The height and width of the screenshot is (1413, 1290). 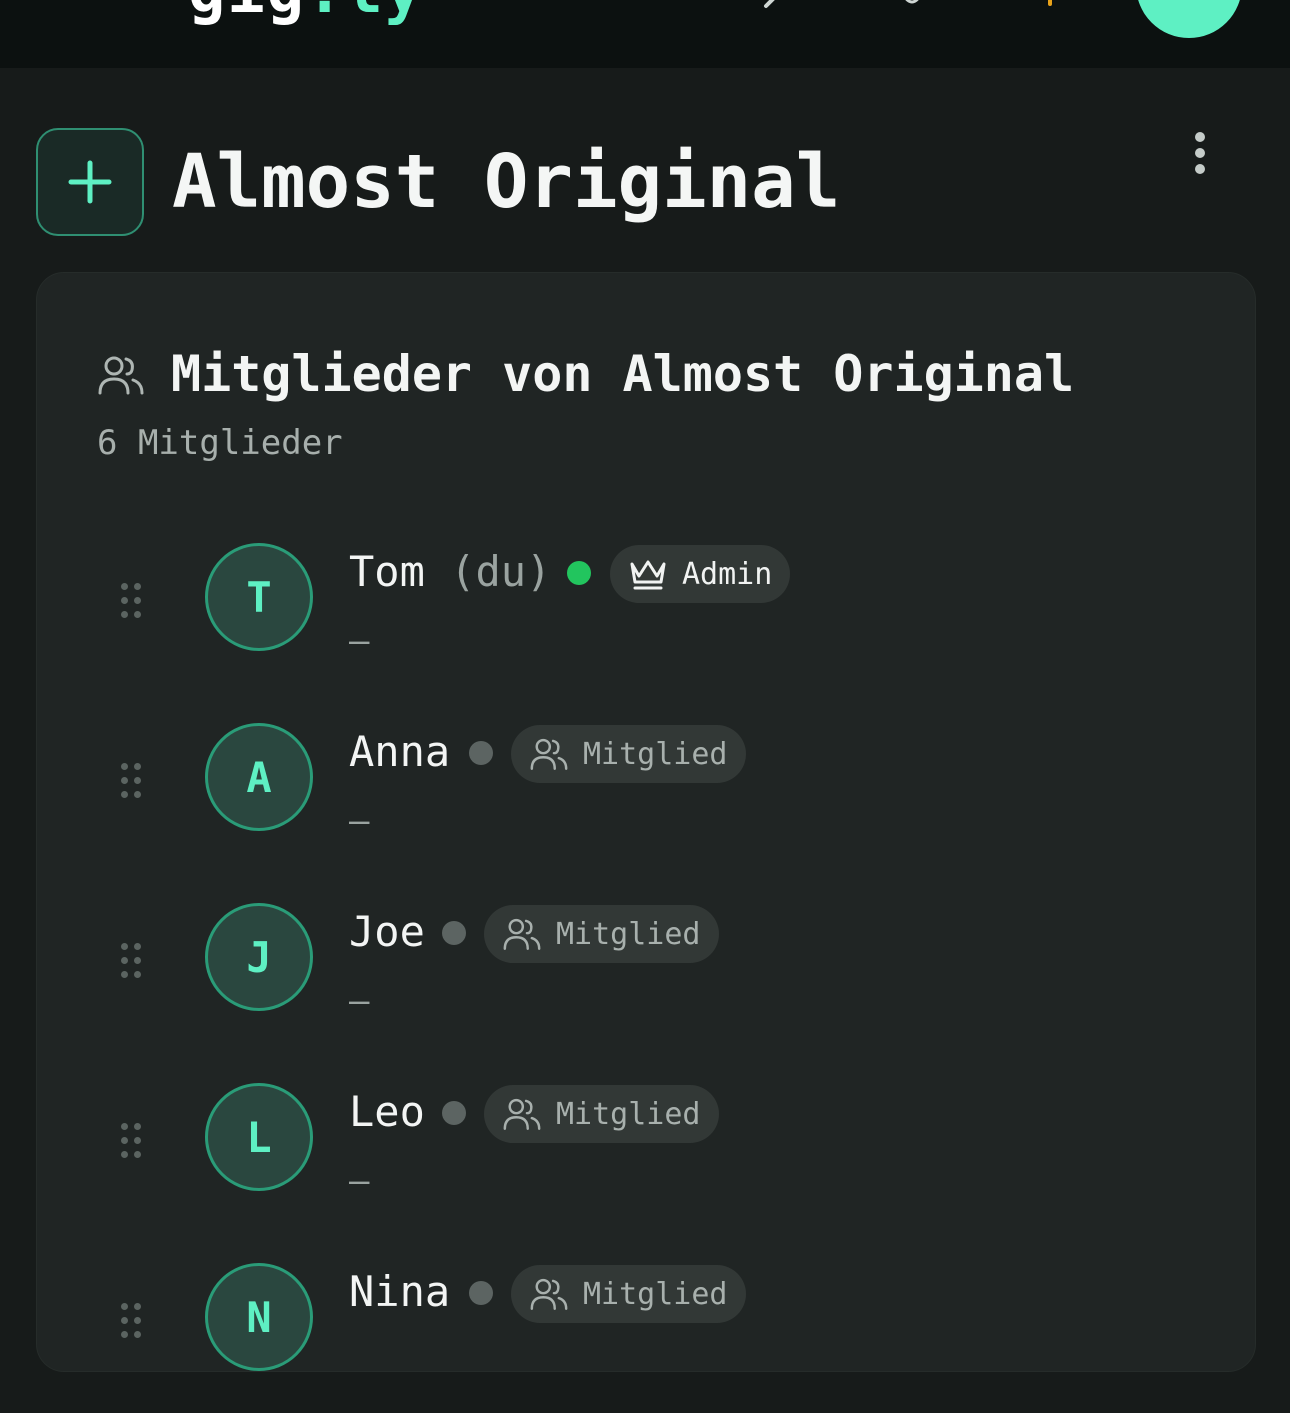 I want to click on coin-icon, so click(x=1050, y=5).